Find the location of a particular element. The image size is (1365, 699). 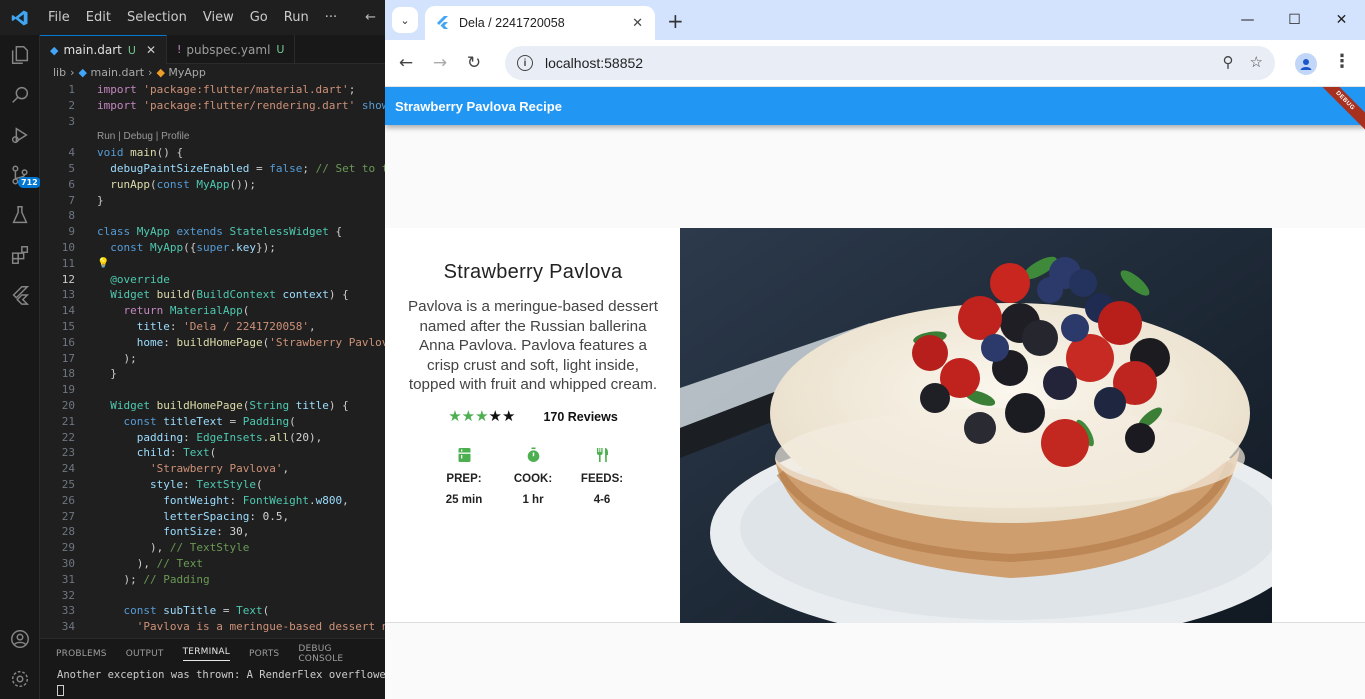

code-line: 14 return MaterialApp( is located at coordinates (212, 311).